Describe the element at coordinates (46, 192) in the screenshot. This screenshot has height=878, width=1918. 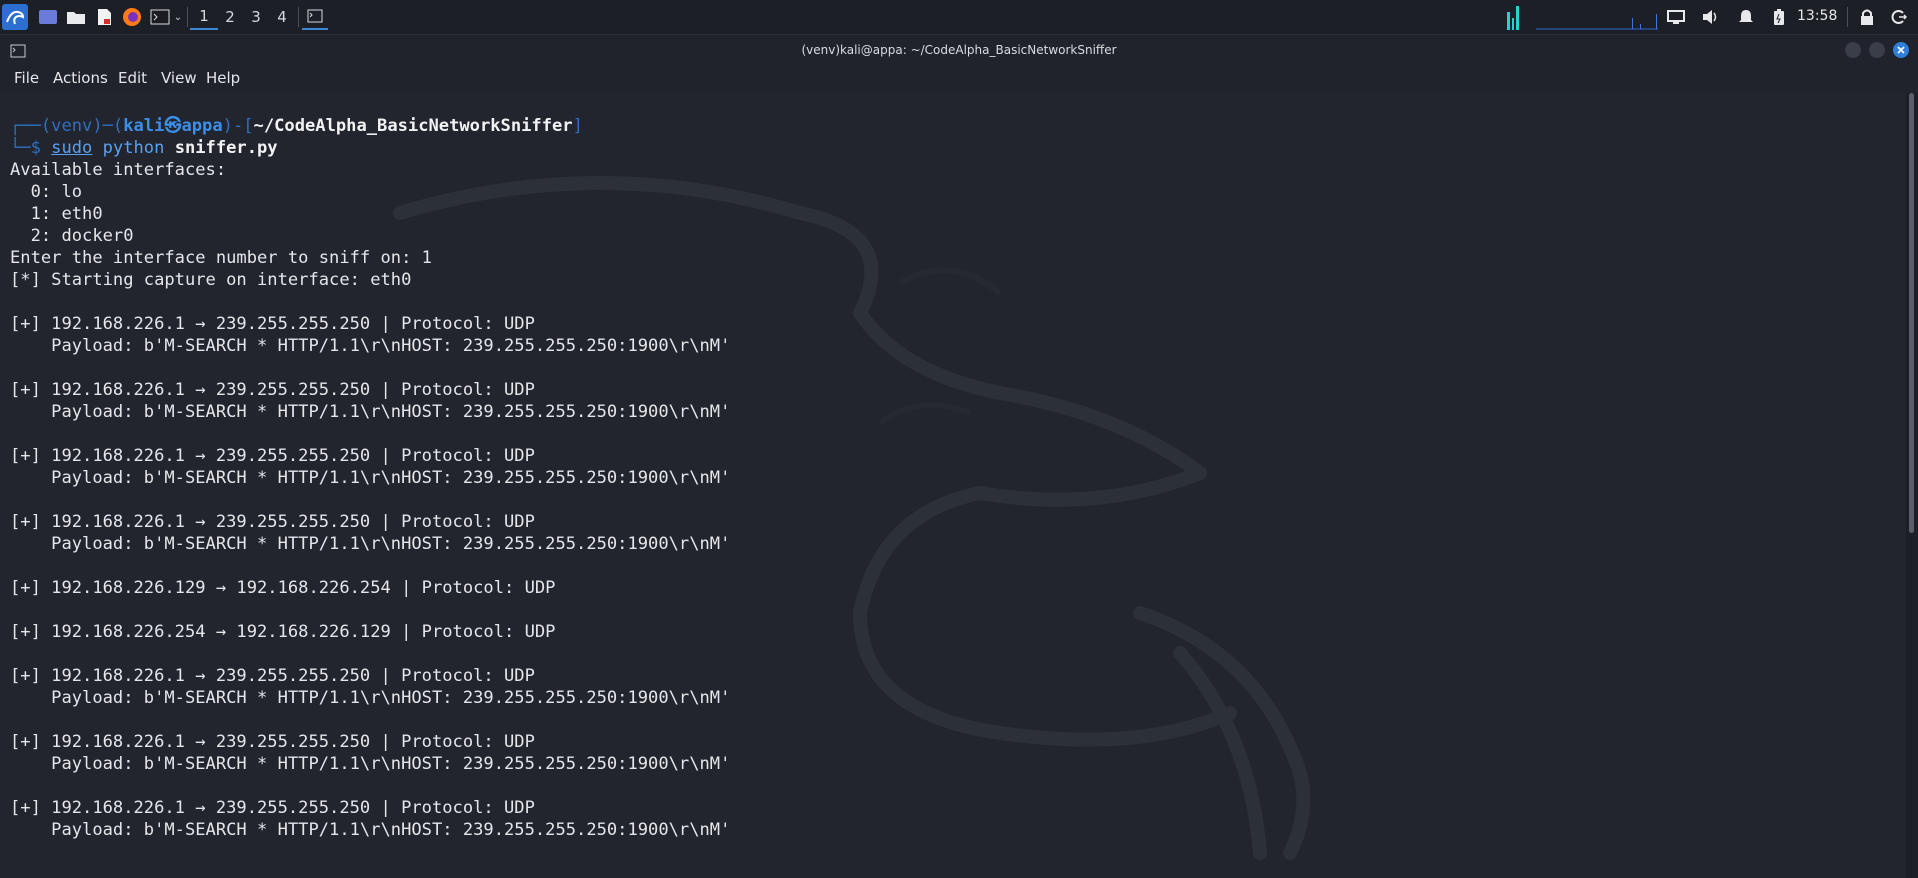
I see `terminal-line: 0: lo` at that location.